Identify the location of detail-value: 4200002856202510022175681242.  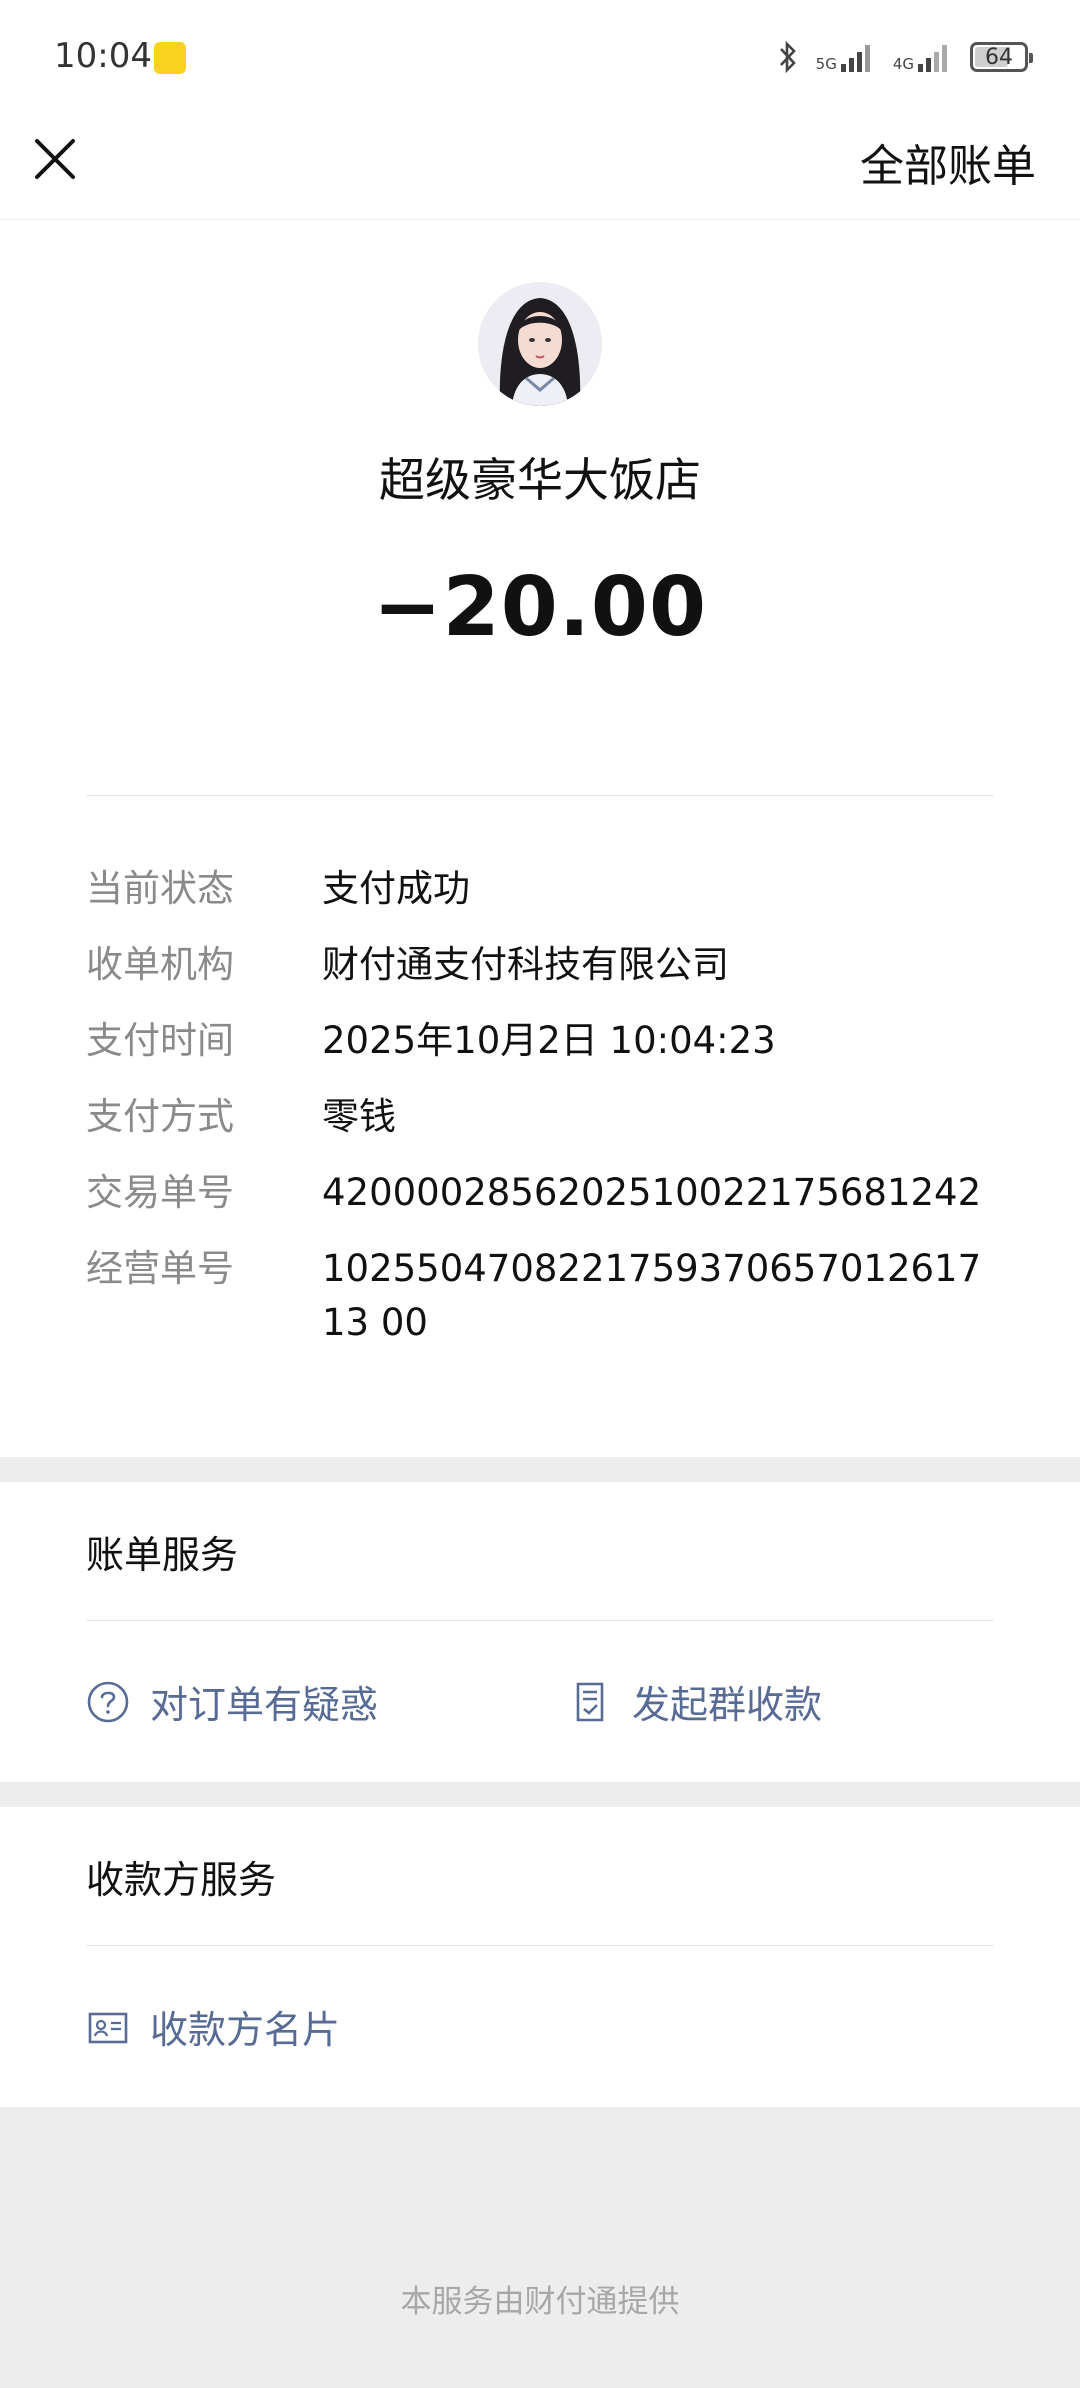
(669, 1193).